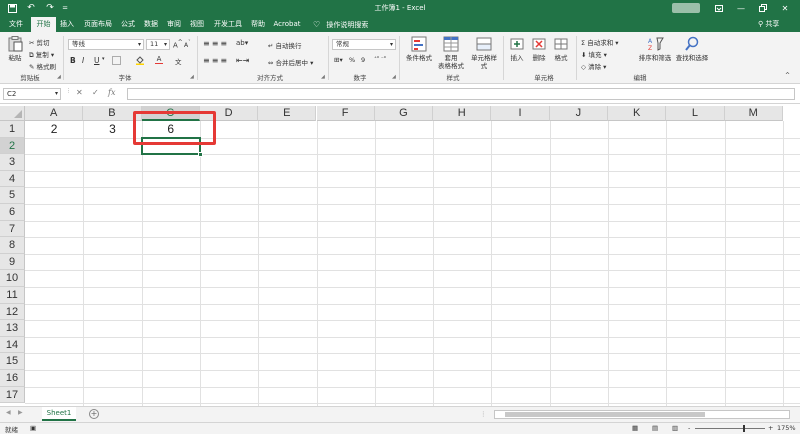 The image size is (800, 434). Describe the element at coordinates (539, 49) in the screenshot. I see `delete-cells-button: 删除` at that location.